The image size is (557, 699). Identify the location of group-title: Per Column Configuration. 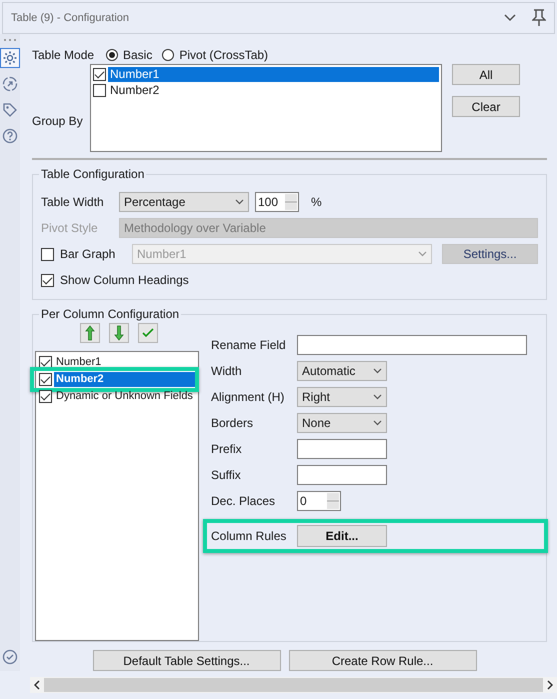
(110, 314).